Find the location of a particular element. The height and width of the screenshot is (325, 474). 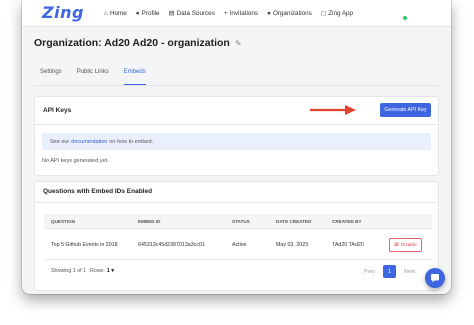

generate-api-key-button: Generate API Key is located at coordinates (405, 110).